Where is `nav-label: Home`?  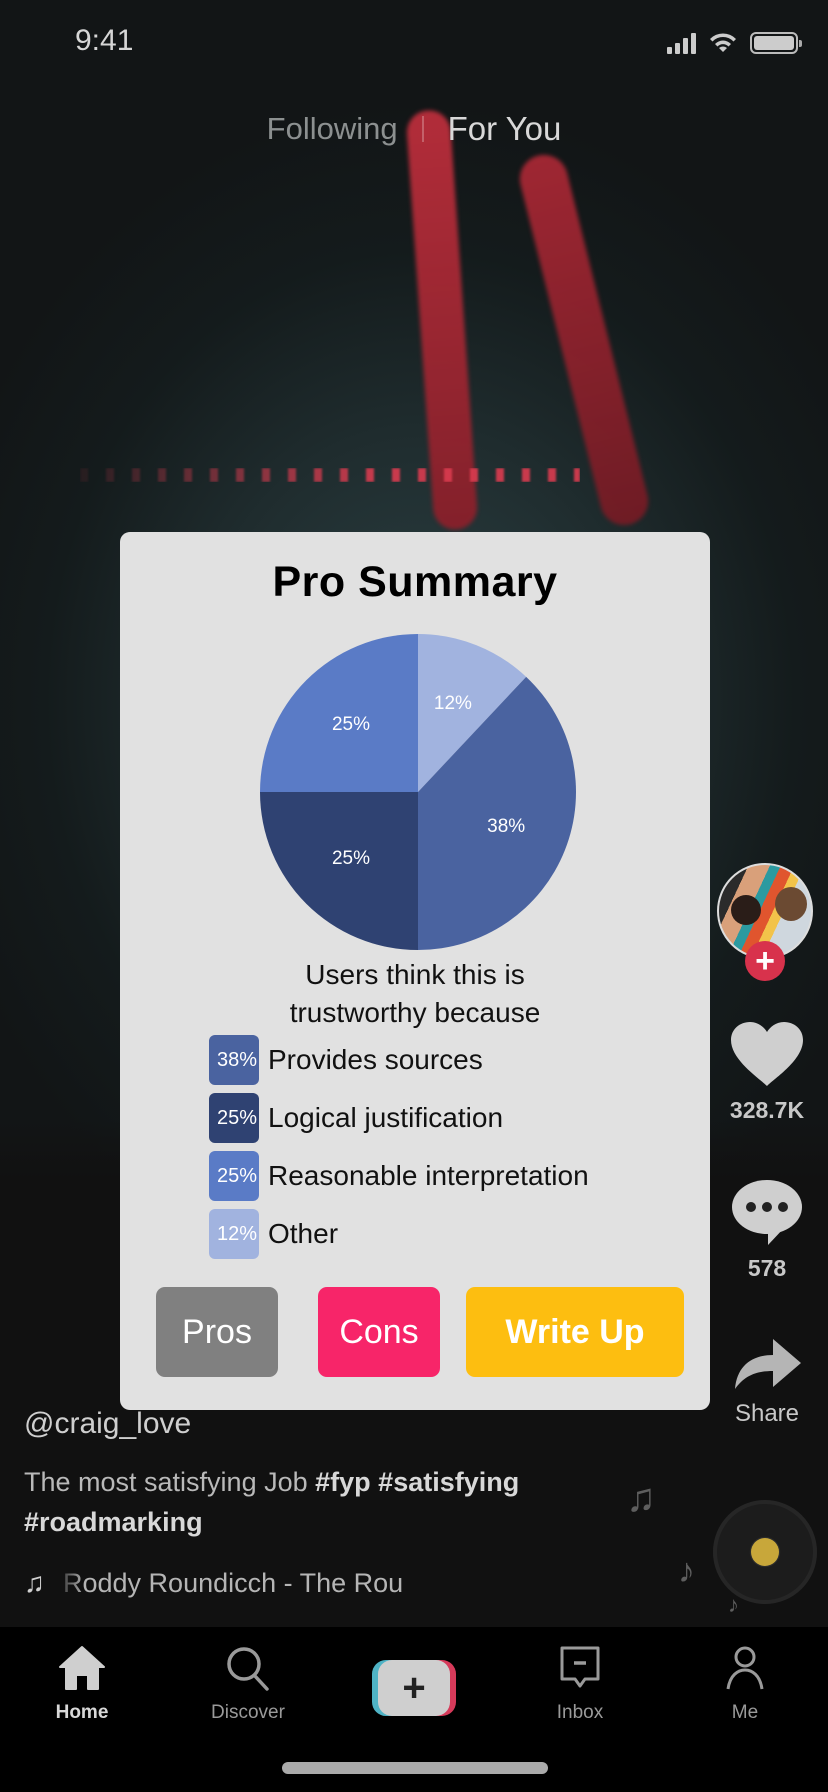
nav-label: Home is located at coordinates (82, 1712).